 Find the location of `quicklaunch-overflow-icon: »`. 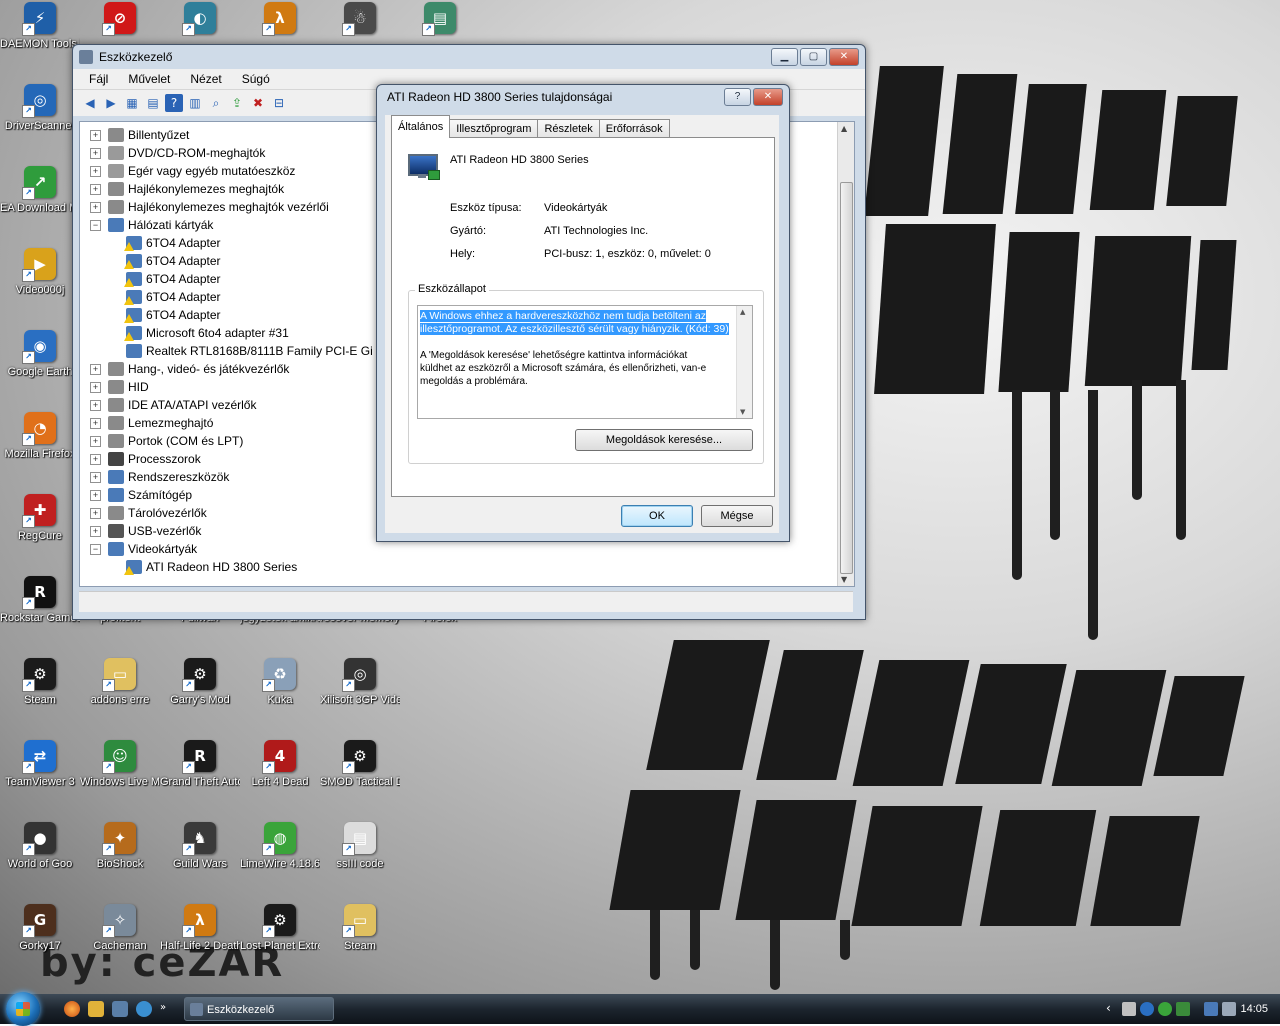

quicklaunch-overflow-icon: » is located at coordinates (163, 1007).